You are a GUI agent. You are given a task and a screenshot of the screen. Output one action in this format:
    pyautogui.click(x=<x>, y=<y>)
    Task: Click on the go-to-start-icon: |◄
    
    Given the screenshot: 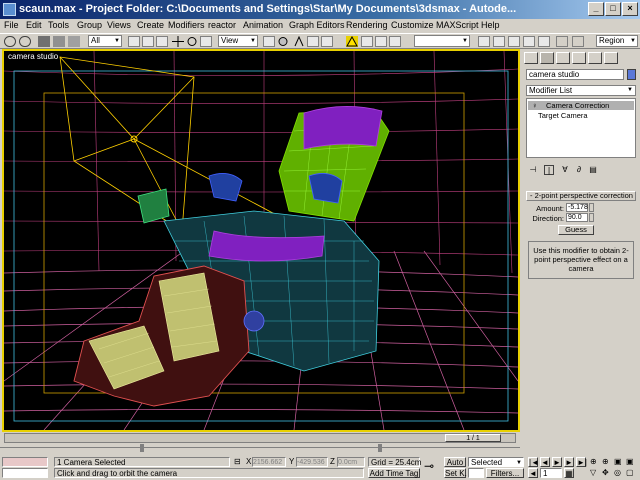 What is the action you would take?
    pyautogui.click(x=533, y=462)
    